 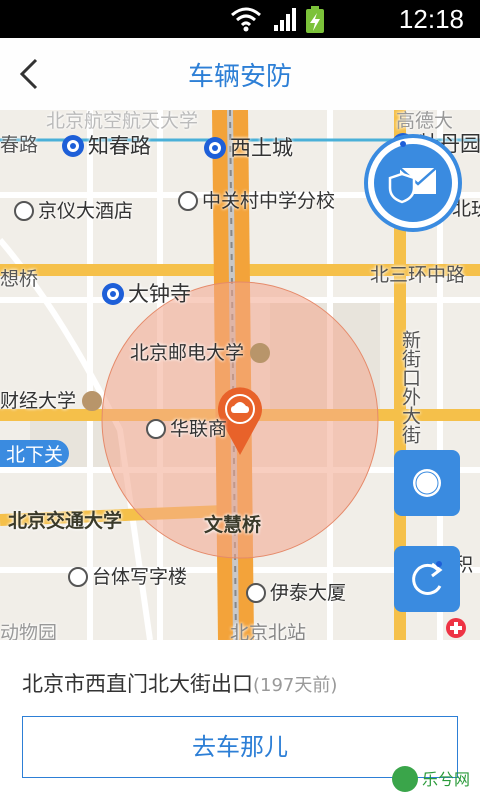 What do you see at coordinates (431, 19) in the screenshot?
I see `status-time: 12:18` at bounding box center [431, 19].